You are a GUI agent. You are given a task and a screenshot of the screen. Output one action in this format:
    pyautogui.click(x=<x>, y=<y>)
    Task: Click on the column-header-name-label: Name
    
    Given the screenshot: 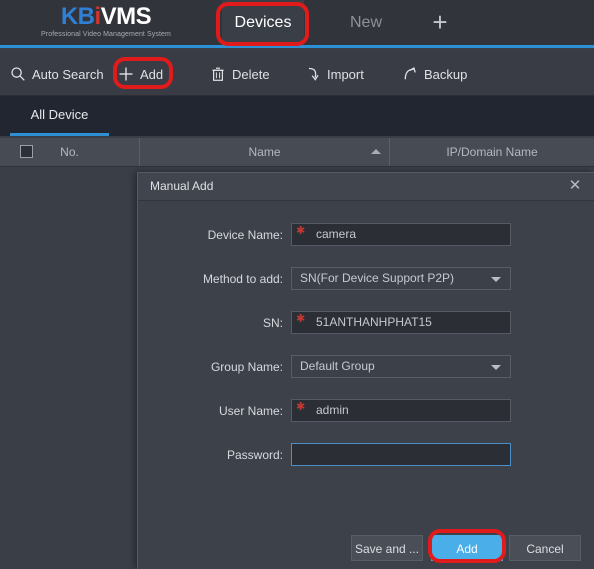 What is the action you would take?
    pyautogui.click(x=264, y=152)
    